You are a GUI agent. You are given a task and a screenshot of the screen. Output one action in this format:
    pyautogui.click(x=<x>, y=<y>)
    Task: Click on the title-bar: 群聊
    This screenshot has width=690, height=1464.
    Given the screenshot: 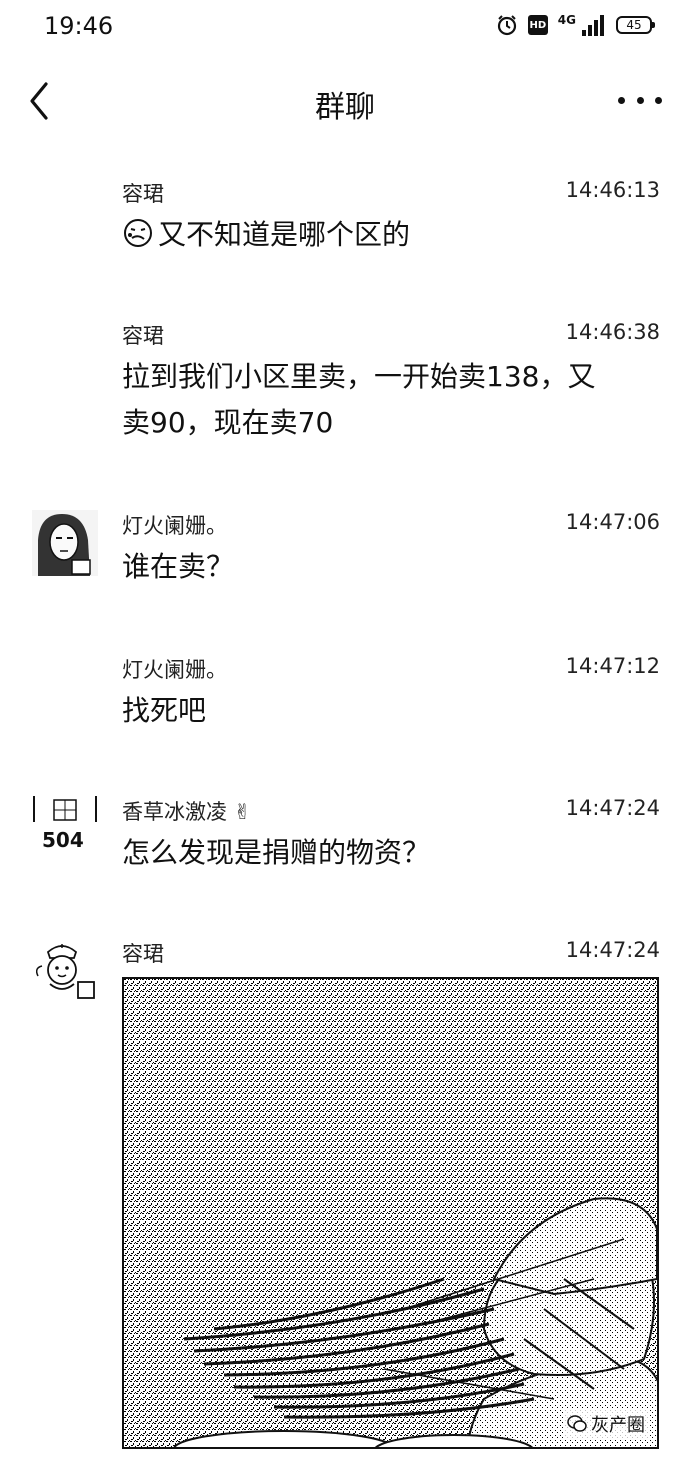 What is the action you would take?
    pyautogui.click(x=345, y=101)
    